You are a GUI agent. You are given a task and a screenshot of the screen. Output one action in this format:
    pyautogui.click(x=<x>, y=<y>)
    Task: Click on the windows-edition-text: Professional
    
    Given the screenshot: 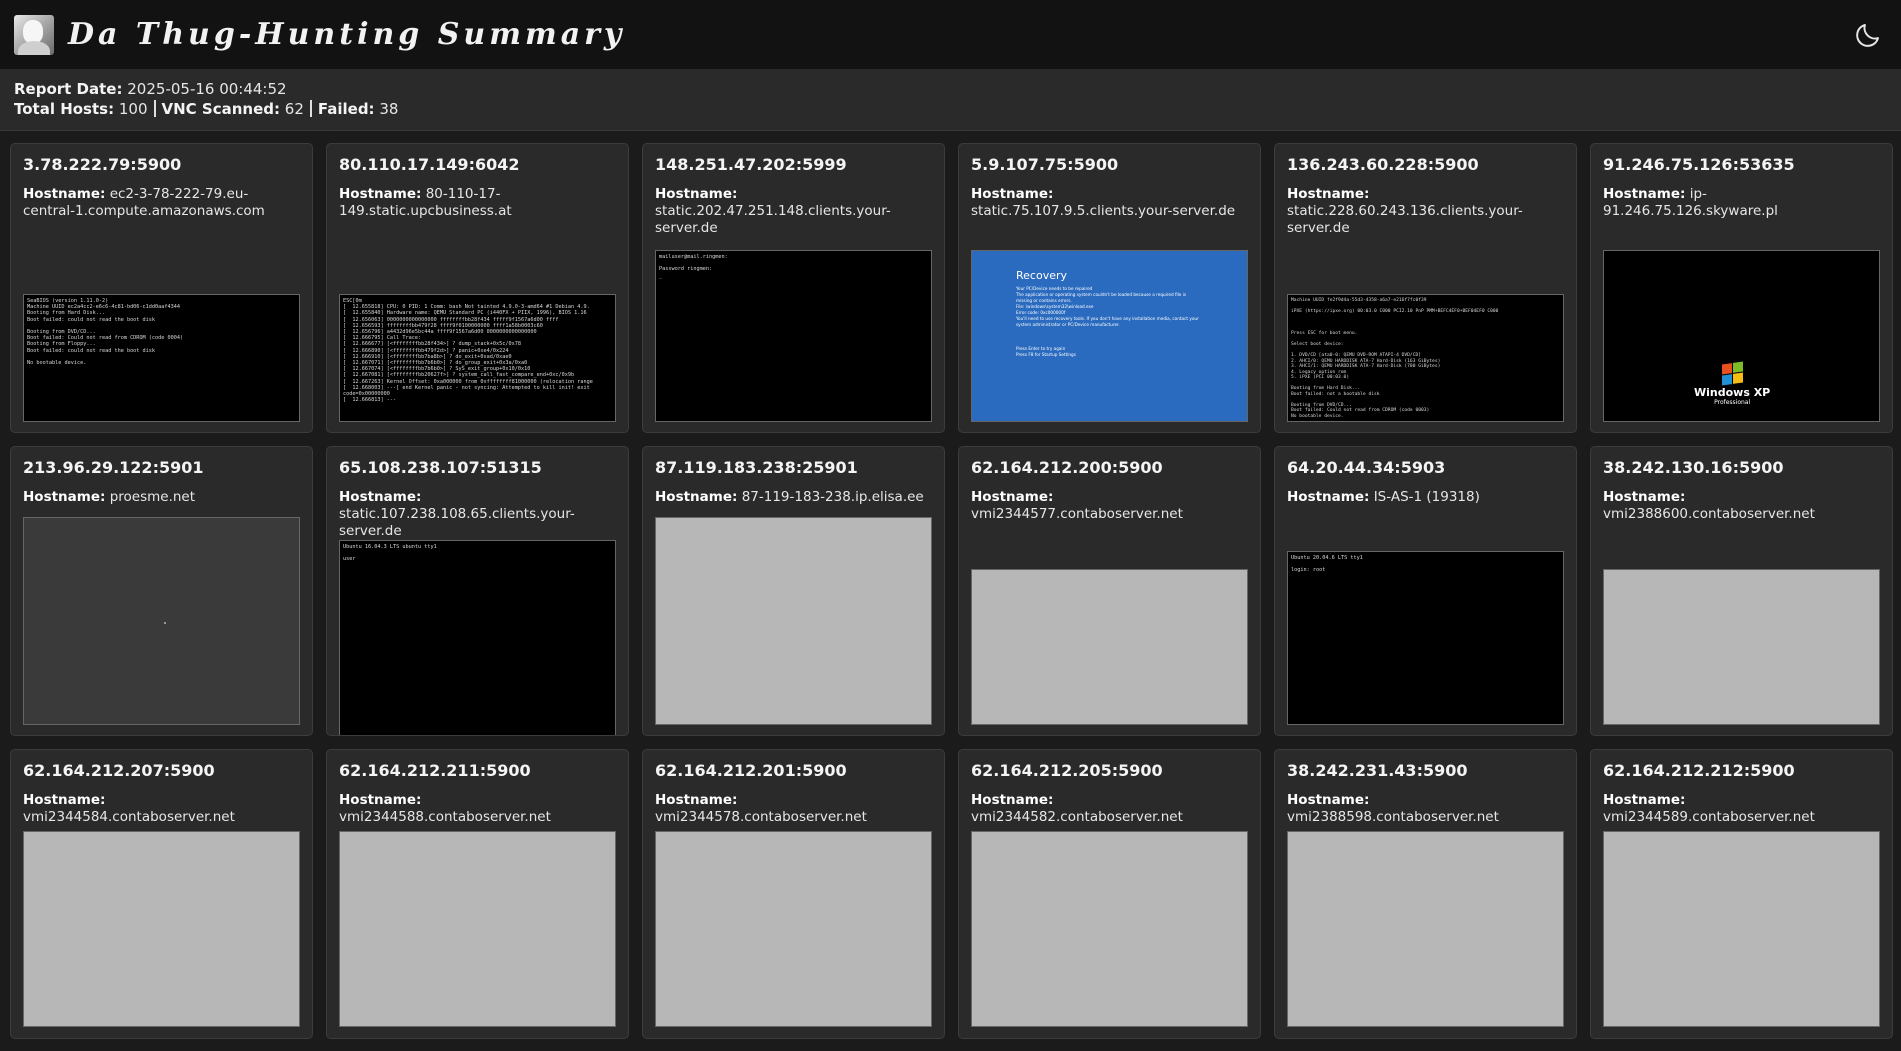 What is the action you would take?
    pyautogui.click(x=1732, y=402)
    